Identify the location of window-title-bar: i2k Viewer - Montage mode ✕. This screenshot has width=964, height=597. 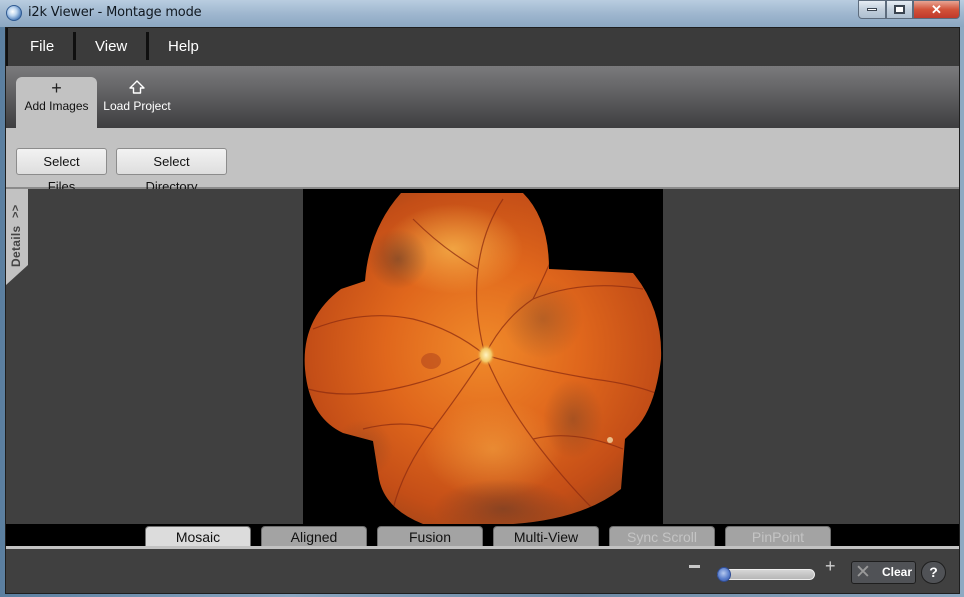
(482, 13).